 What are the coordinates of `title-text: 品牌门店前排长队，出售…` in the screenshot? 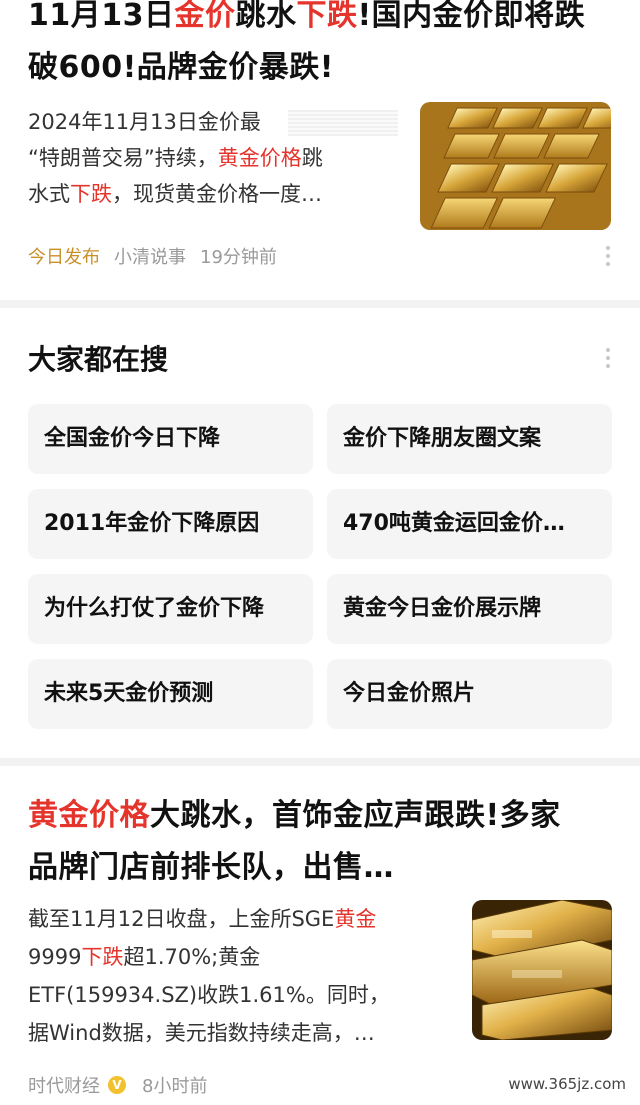 It's located at (211, 867).